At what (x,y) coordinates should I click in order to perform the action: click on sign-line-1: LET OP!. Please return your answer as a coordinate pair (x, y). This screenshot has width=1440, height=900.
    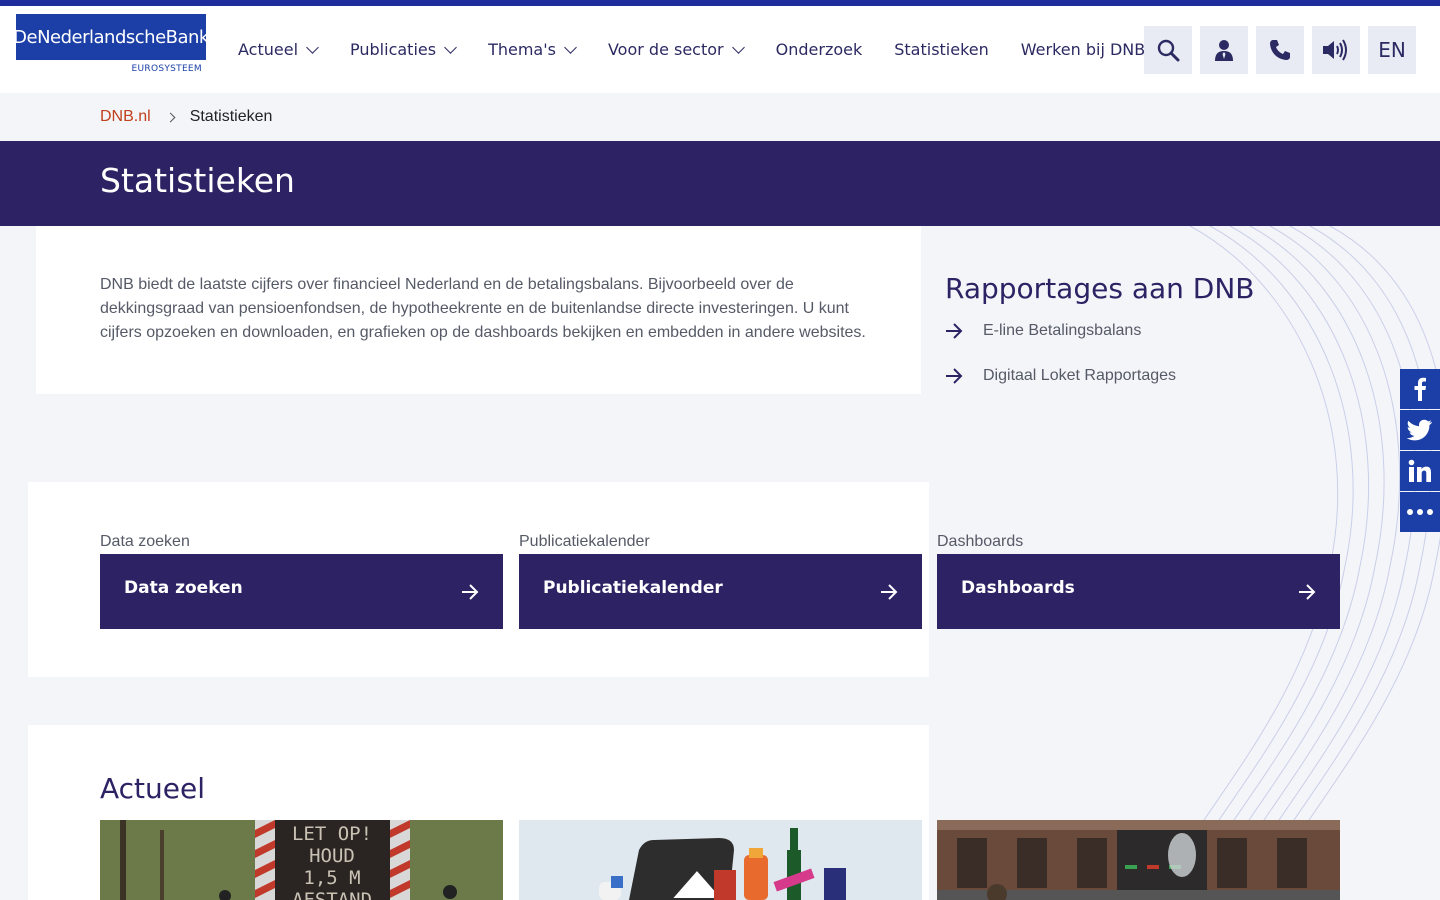
    Looking at the image, I should click on (332, 834).